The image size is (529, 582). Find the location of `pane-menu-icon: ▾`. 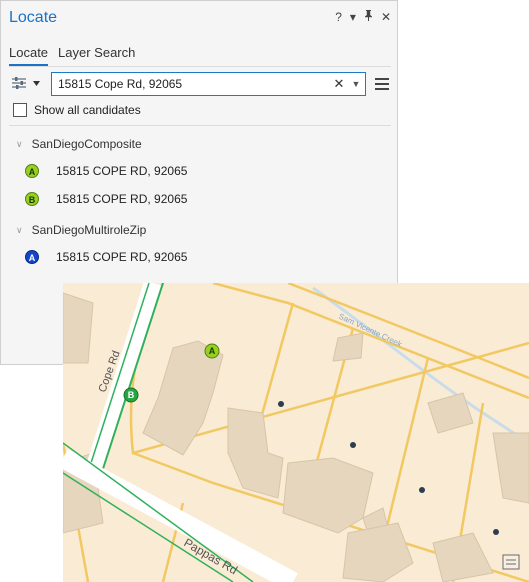

pane-menu-icon: ▾ is located at coordinates (353, 17).